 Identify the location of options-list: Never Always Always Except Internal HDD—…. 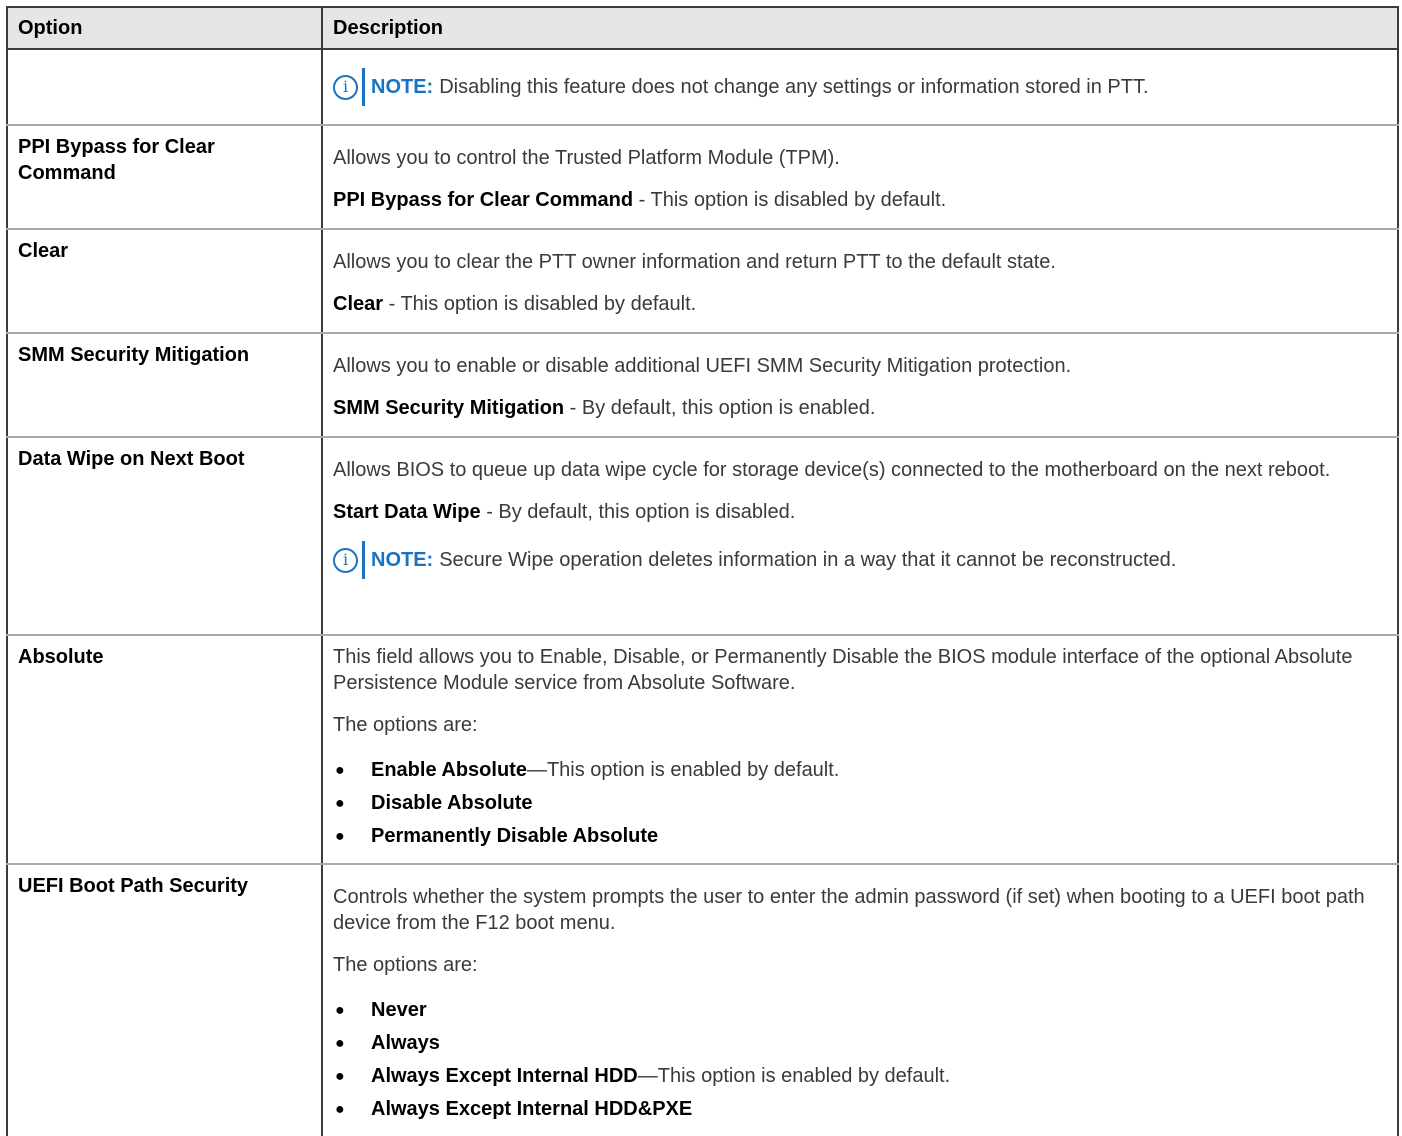
(860, 1060).